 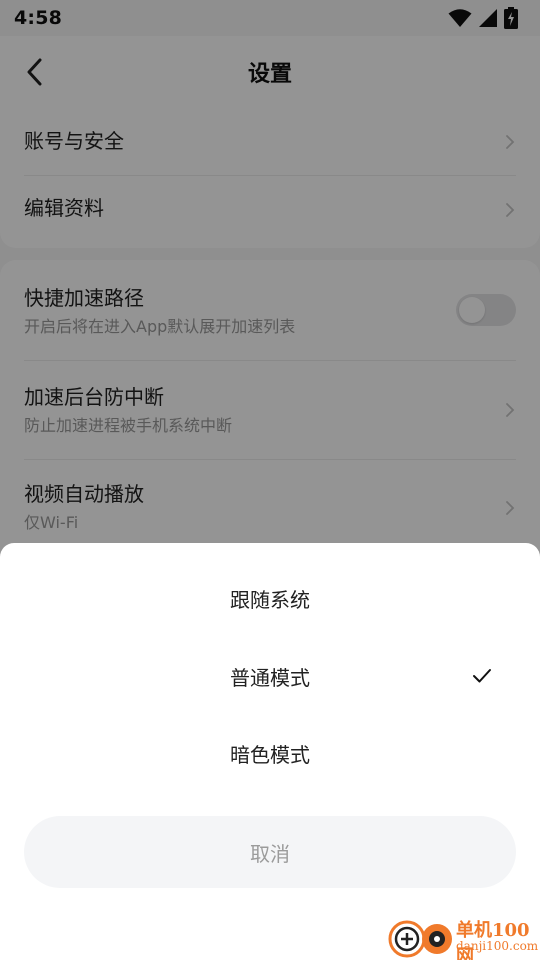 I want to click on danji100-logo-icon, so click(x=420, y=939).